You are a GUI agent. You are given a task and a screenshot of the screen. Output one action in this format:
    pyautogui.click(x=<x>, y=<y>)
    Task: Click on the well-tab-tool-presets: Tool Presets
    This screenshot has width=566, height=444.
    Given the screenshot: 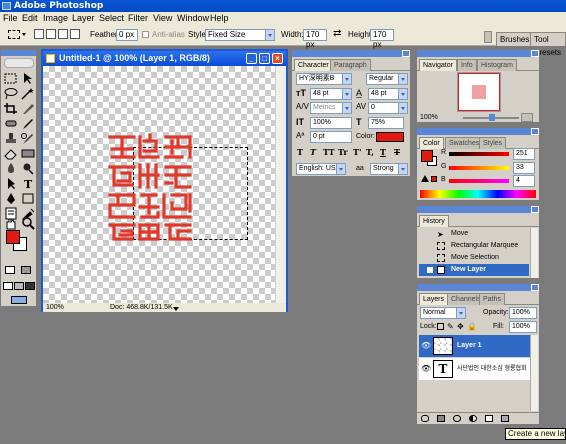 What is the action you would take?
    pyautogui.click(x=548, y=44)
    